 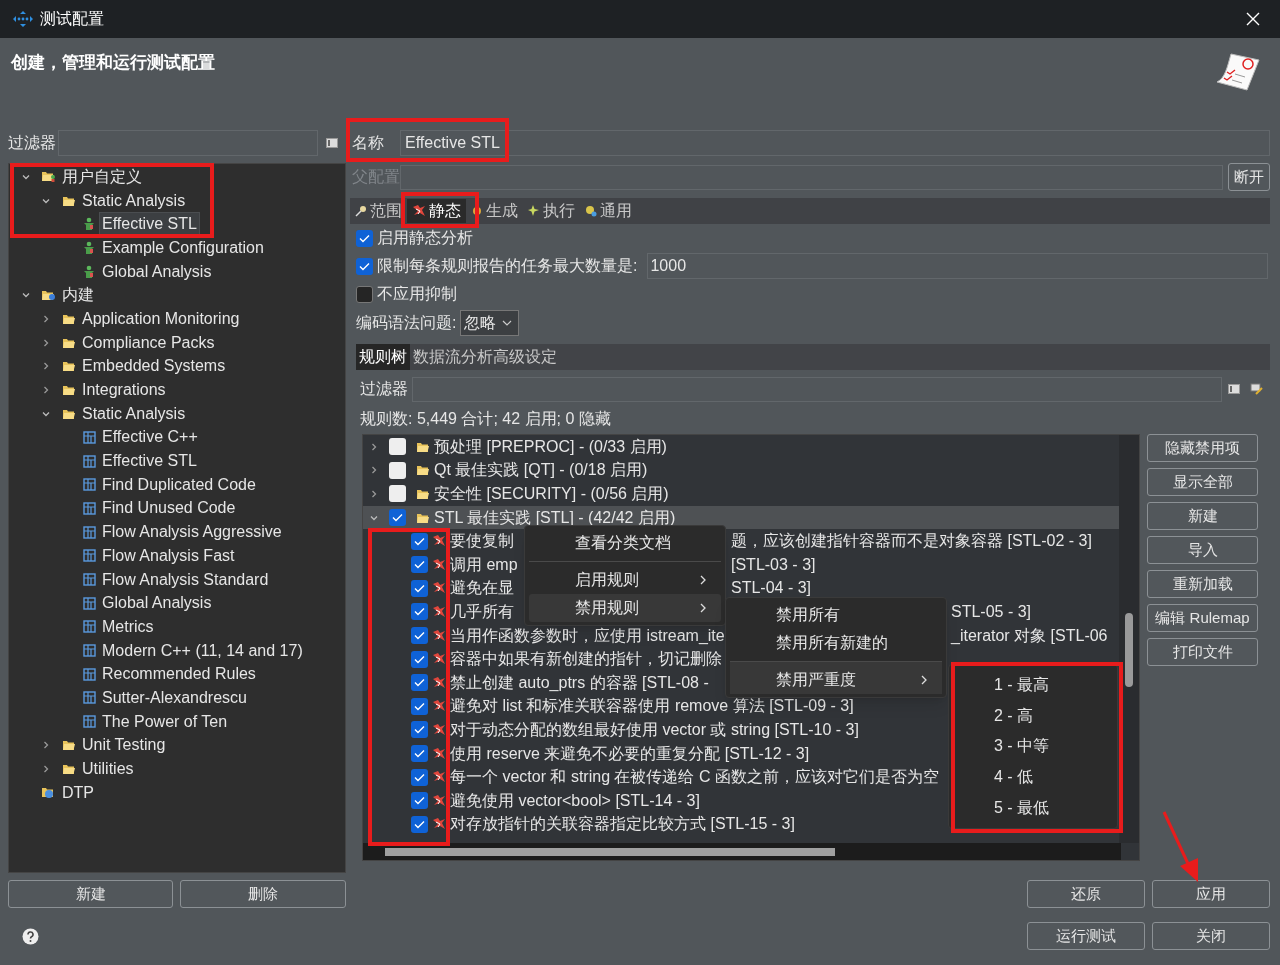 I want to click on name-field: Effective STL, so click(x=835, y=143).